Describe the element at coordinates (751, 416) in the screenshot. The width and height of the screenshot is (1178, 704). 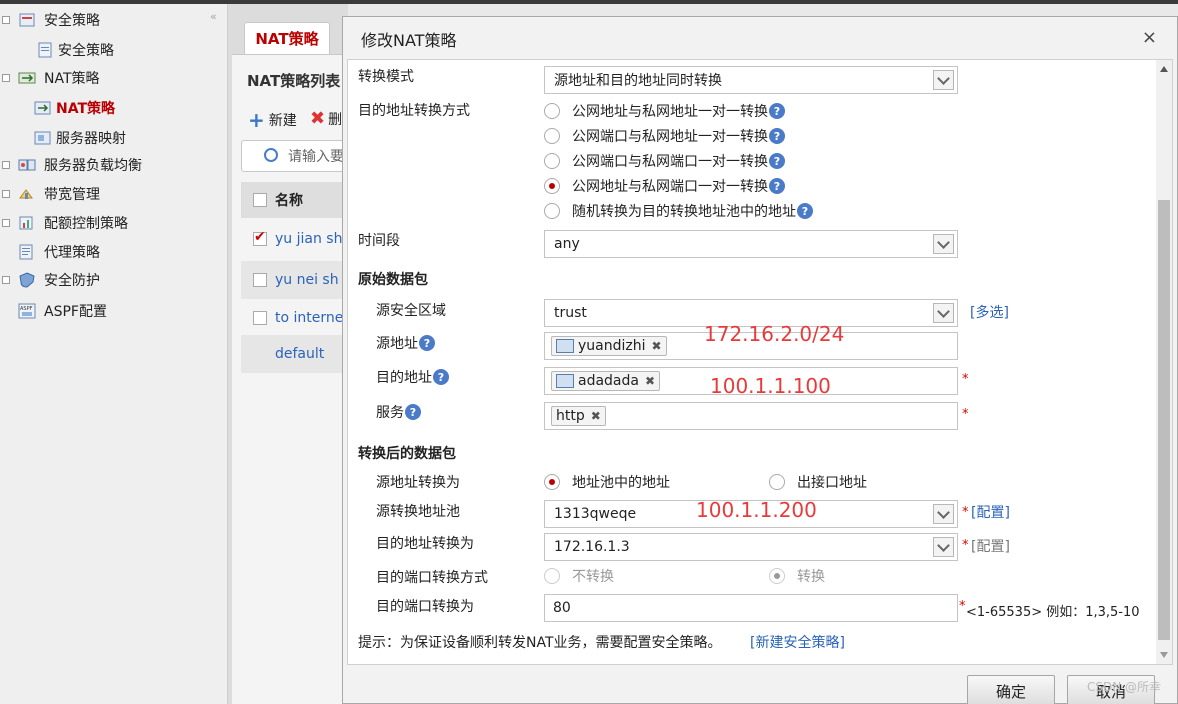
I see `service-field: http ✖` at that location.